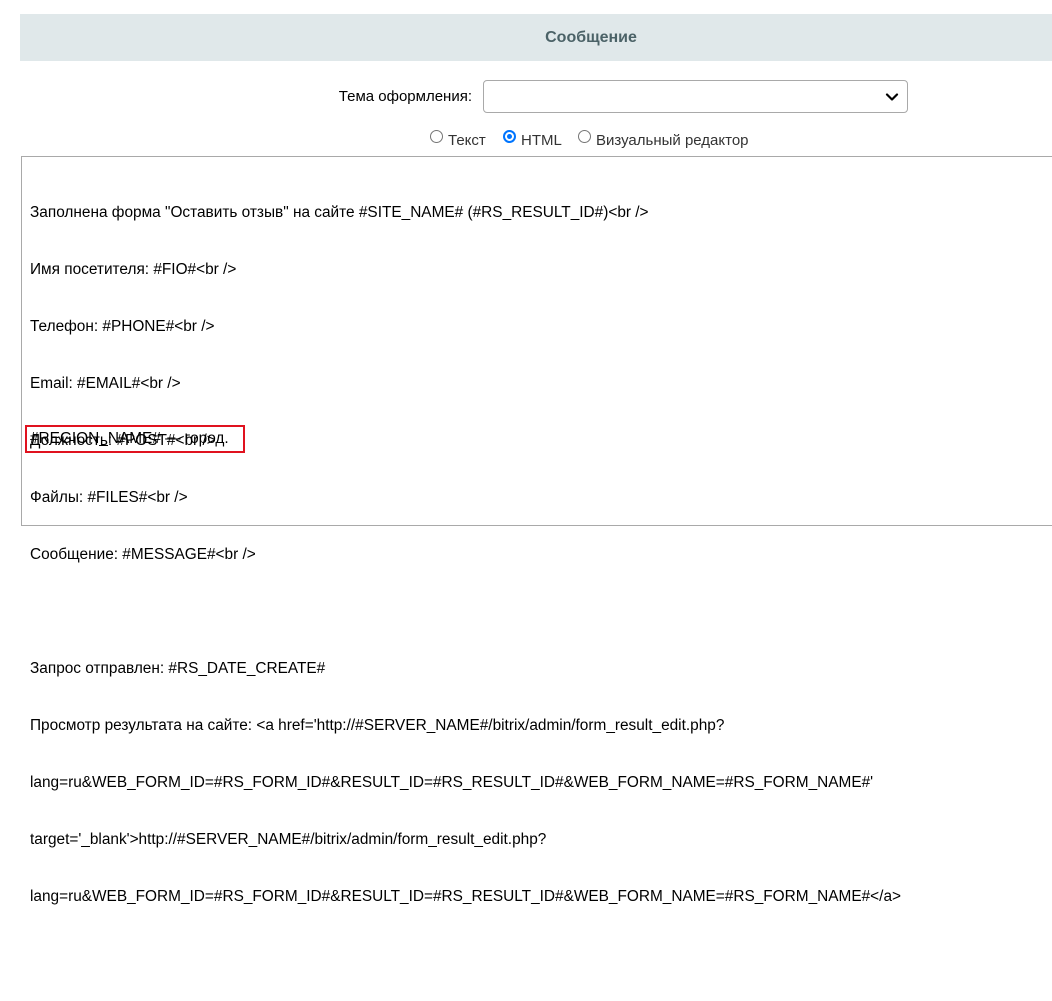  What do you see at coordinates (695, 96) in the screenshot?
I see `theme-select` at bounding box center [695, 96].